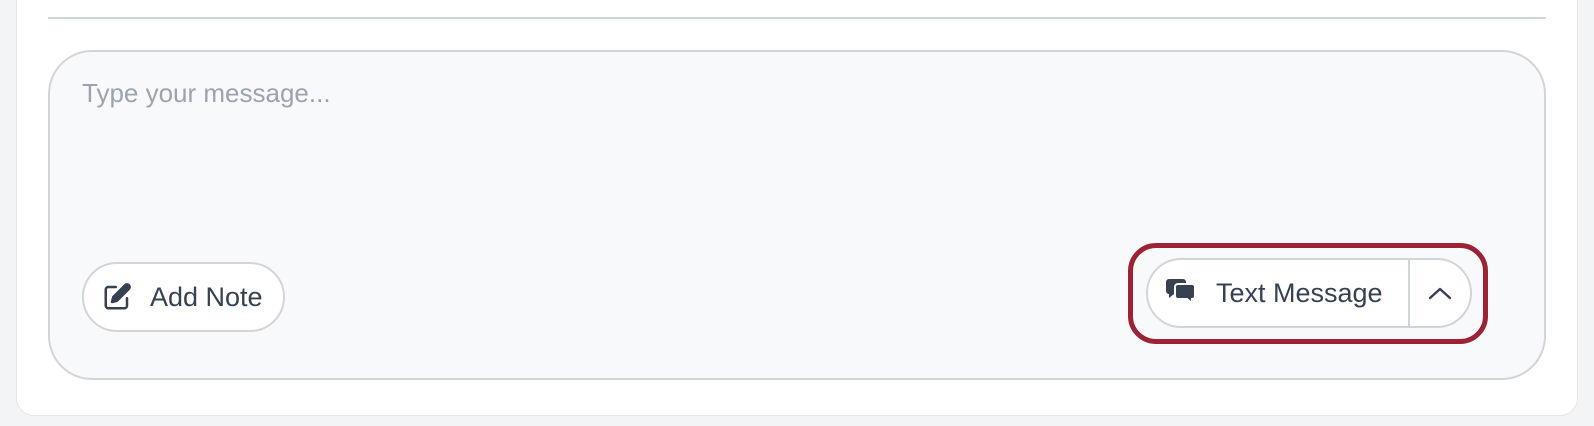  I want to click on chat-bubbles-icon, so click(1180, 293).